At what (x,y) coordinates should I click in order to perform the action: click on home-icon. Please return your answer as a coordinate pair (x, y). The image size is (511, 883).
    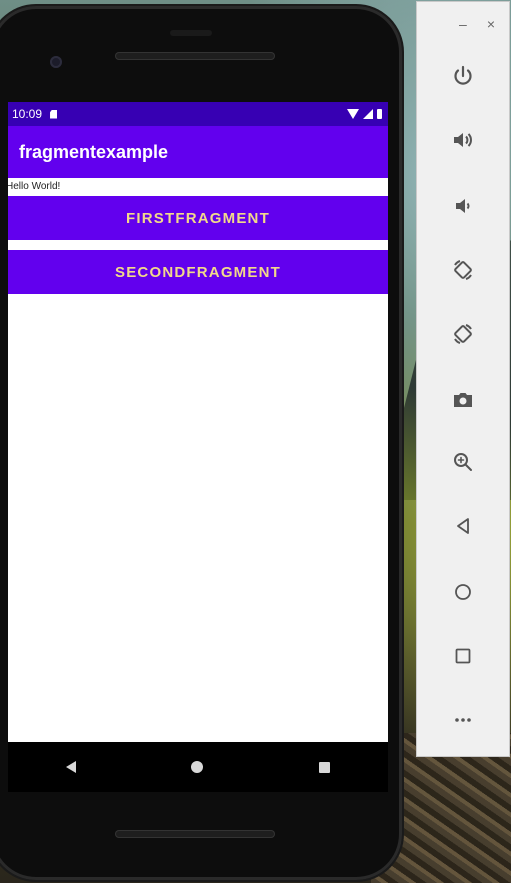
    Looking at the image, I should click on (463, 592).